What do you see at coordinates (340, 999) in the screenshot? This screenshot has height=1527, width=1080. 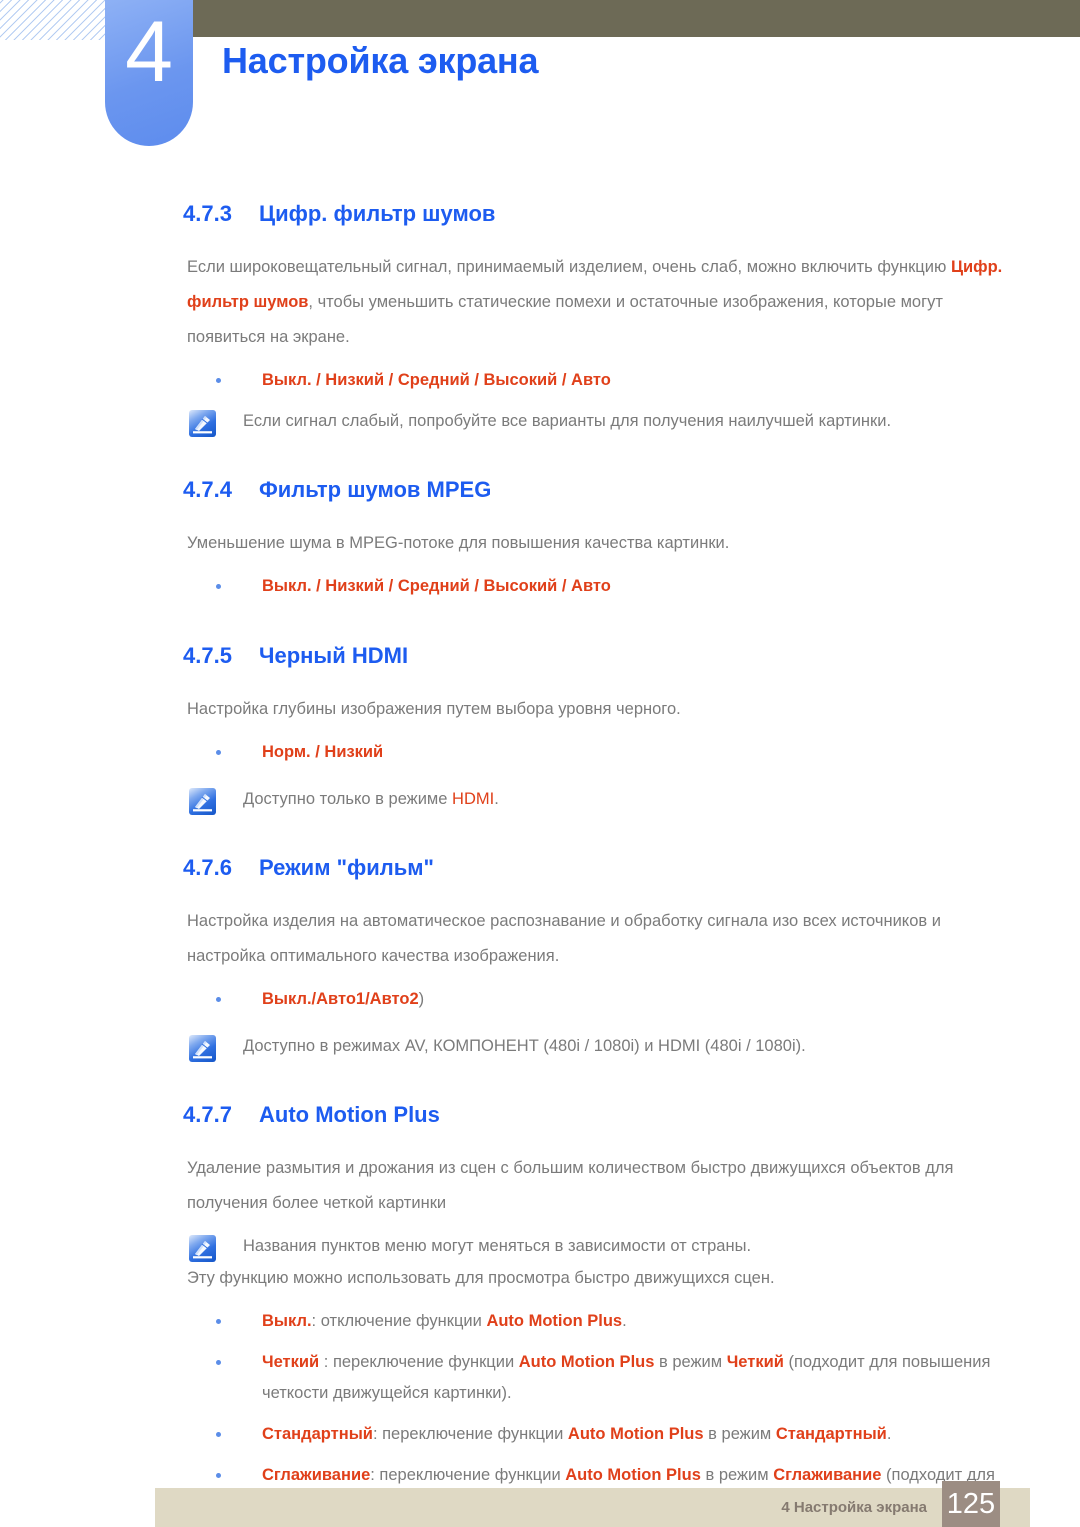 I see `option-values: Выкл./Авто1/Авто2` at bounding box center [340, 999].